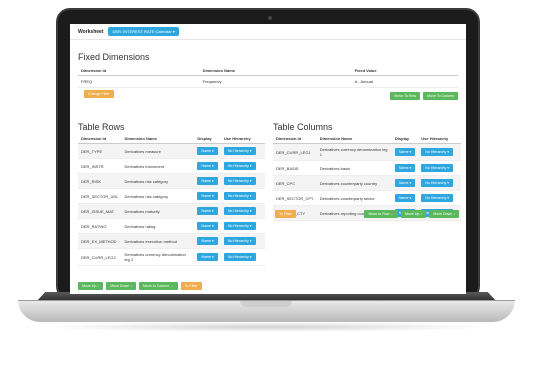 This screenshot has width=533, height=373. I want to click on move-to-row-button: Move to Row ←, so click(381, 214).